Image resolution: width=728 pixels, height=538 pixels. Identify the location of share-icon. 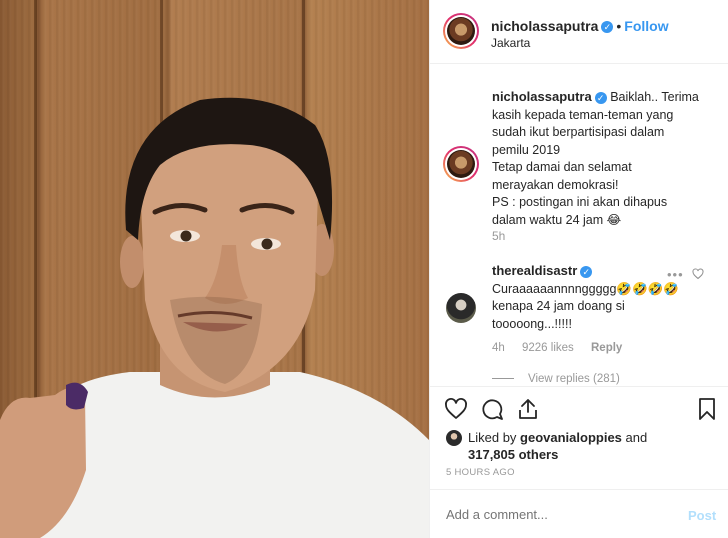
(528, 409).